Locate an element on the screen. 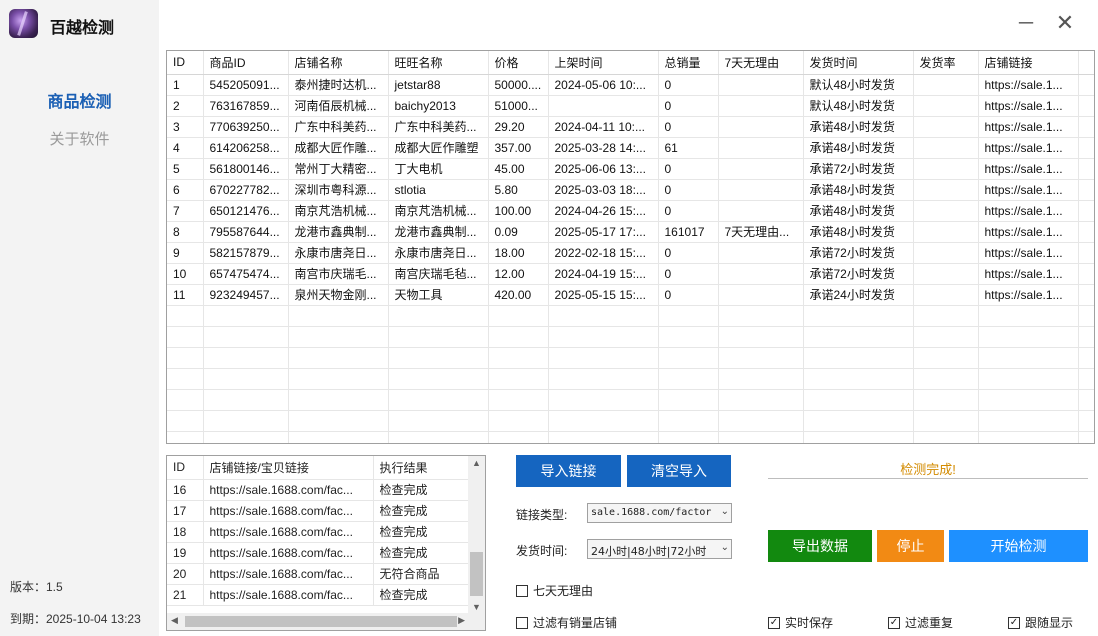  column-header: 价格 is located at coordinates (518, 63).